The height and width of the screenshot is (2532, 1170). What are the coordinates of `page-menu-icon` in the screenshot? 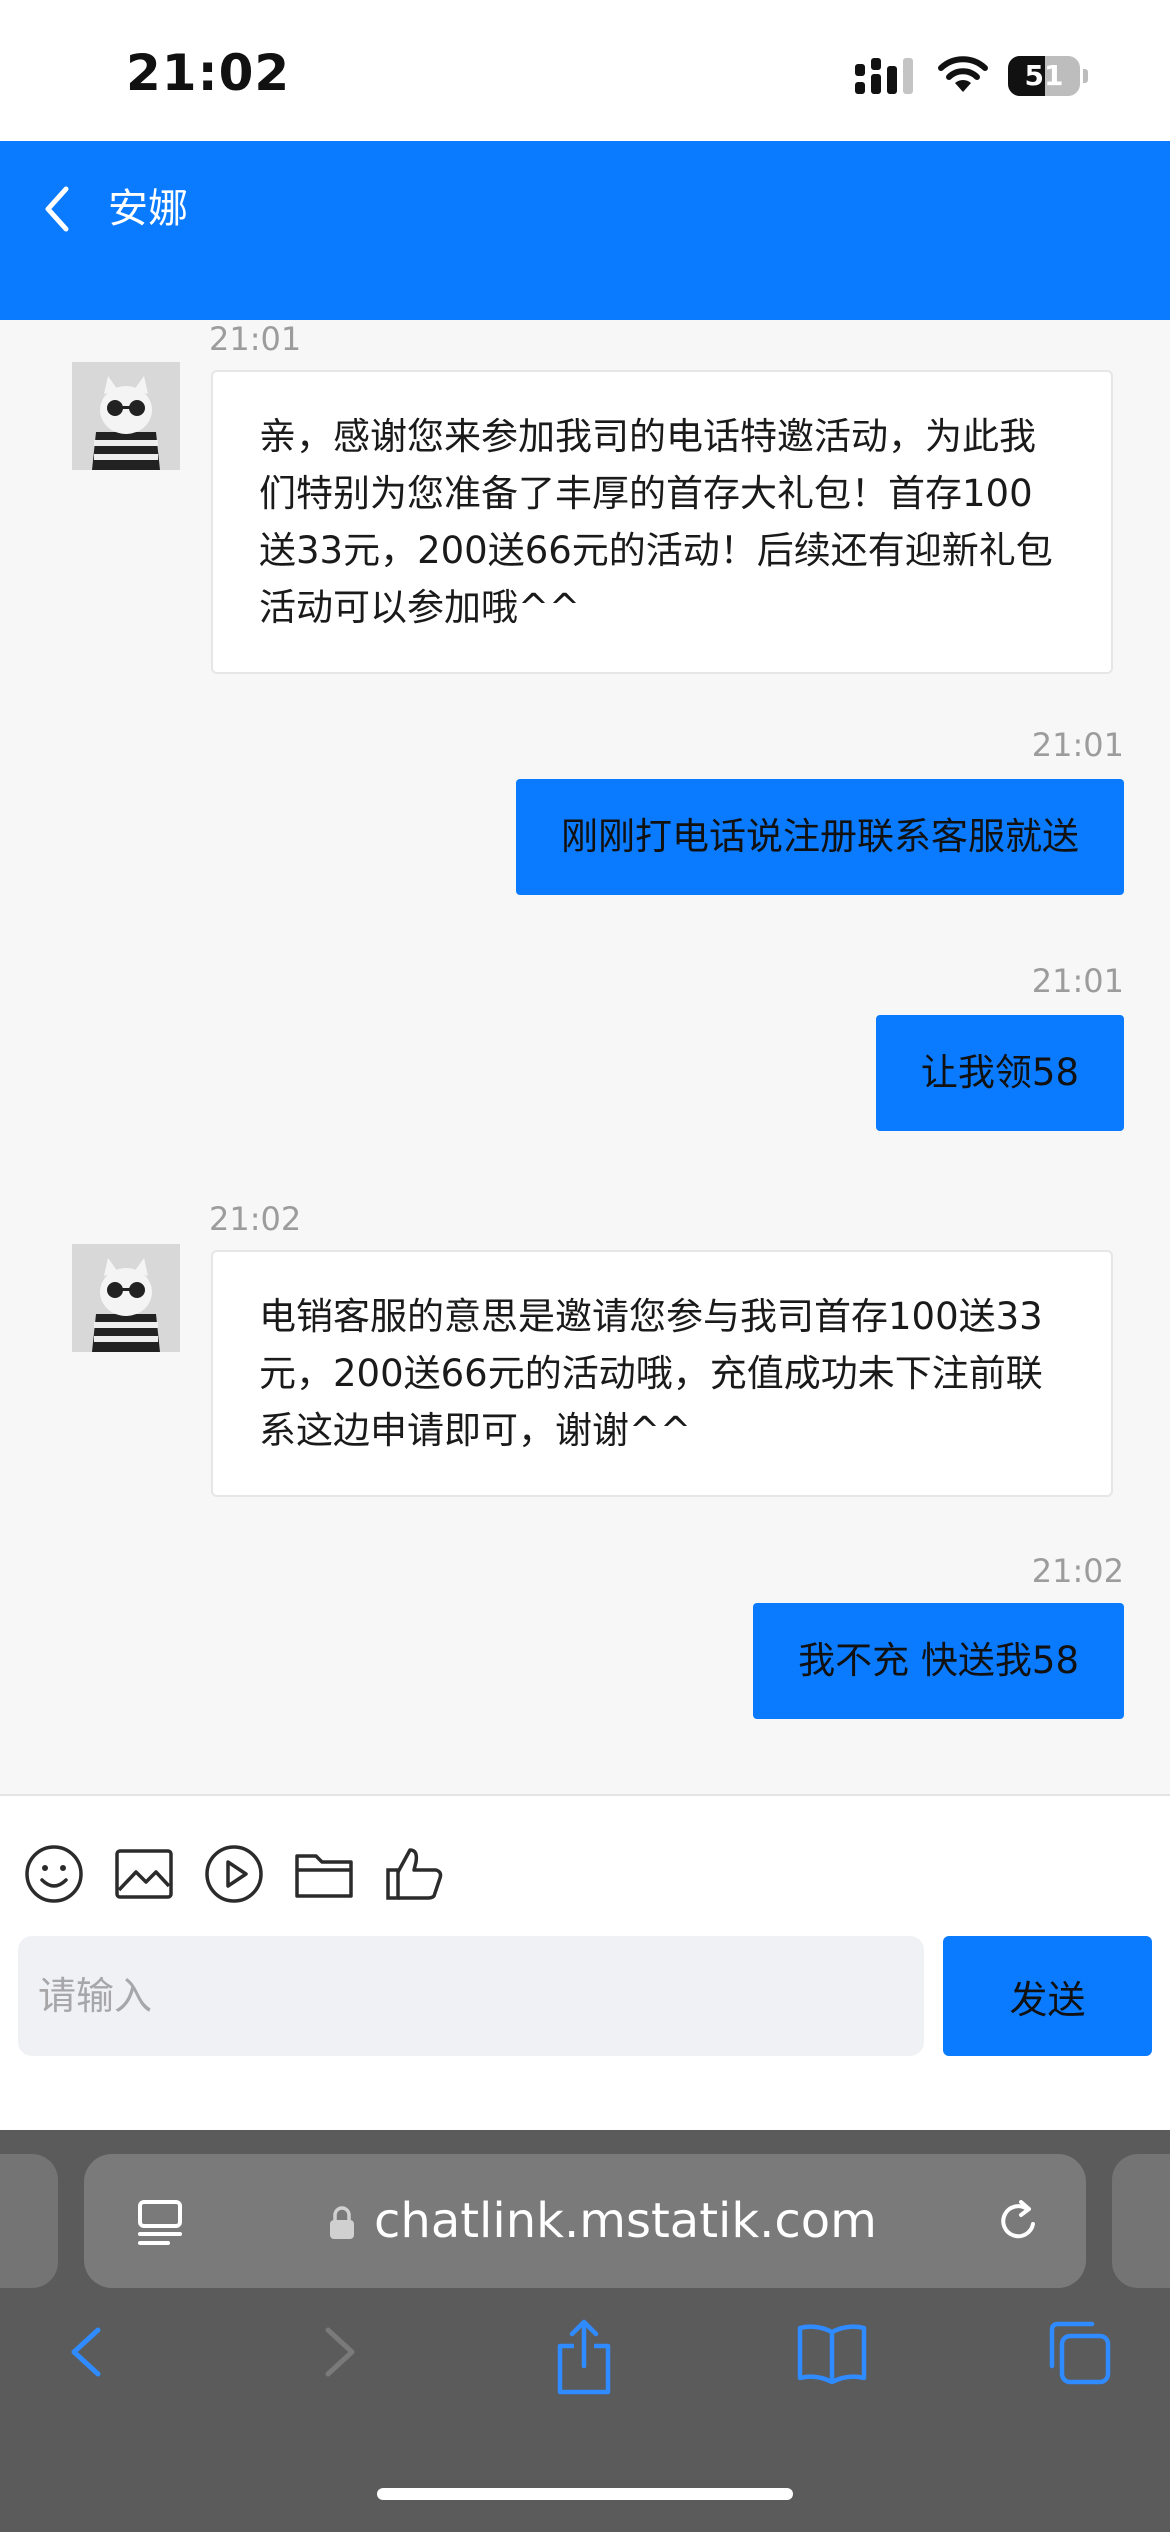 It's located at (161, 2222).